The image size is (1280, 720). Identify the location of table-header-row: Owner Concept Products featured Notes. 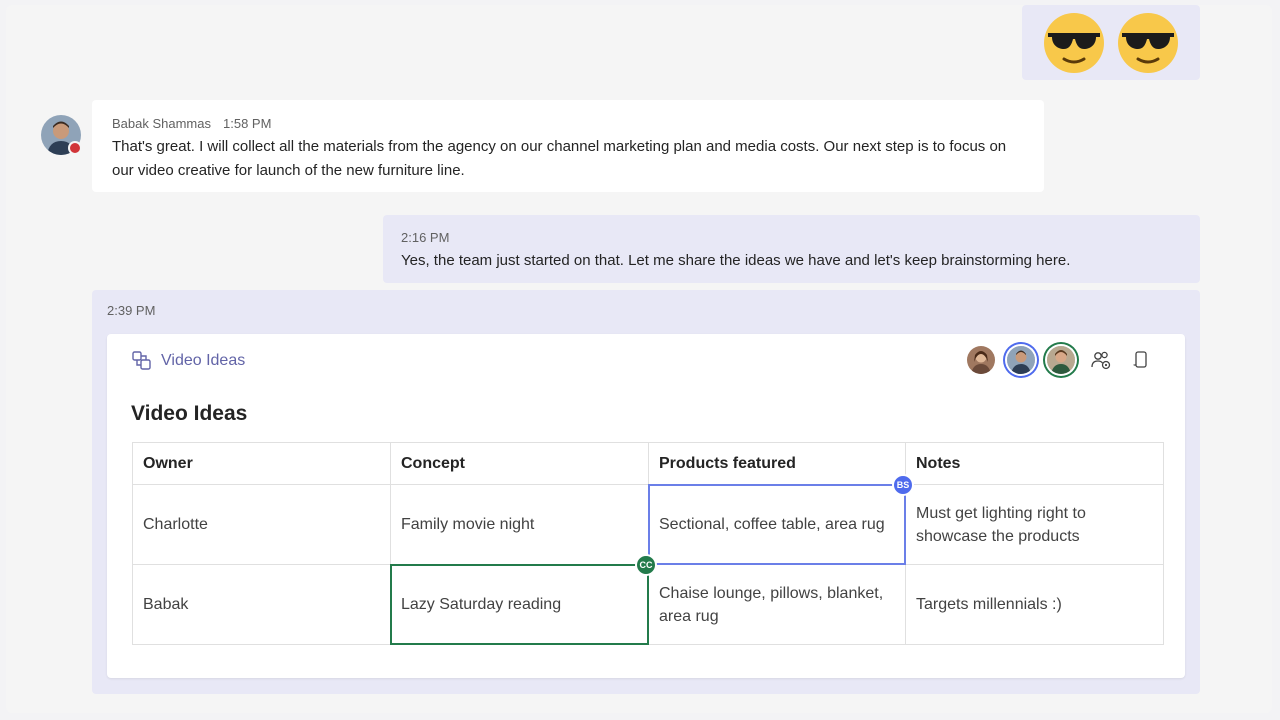
(648, 463).